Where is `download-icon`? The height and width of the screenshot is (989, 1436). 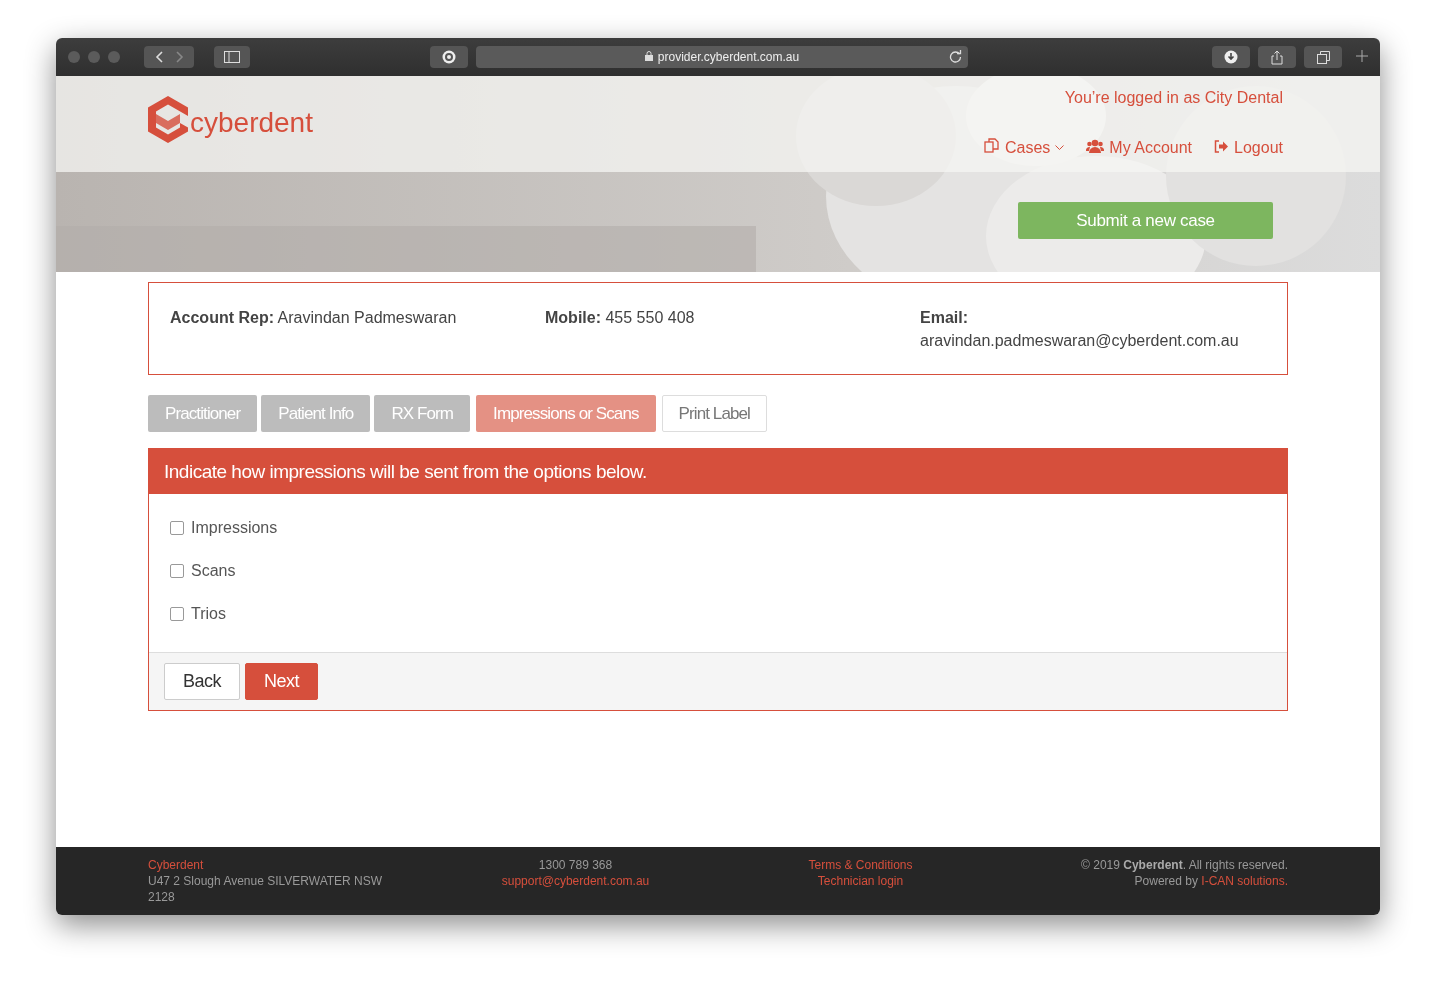
download-icon is located at coordinates (1231, 57).